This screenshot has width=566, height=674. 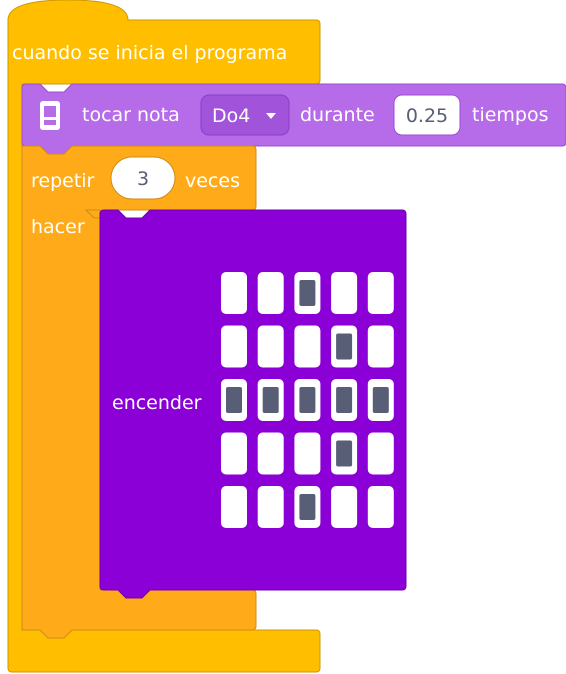 I want to click on beats-input-value: 0.25, so click(x=427, y=116).